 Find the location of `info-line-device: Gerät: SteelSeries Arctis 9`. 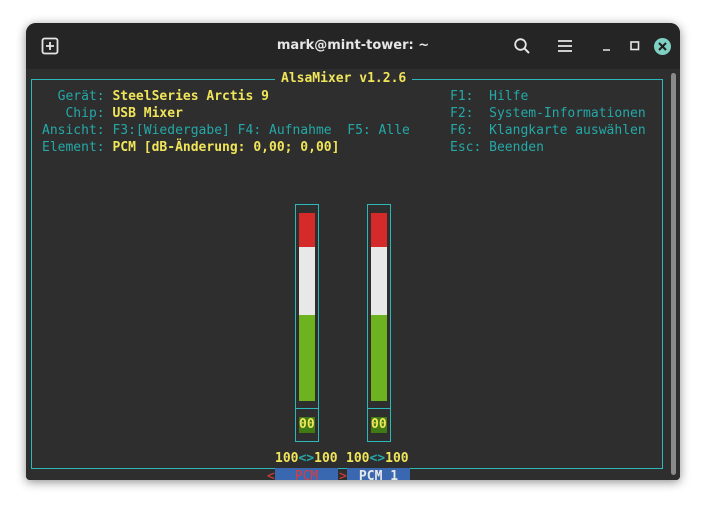

info-line-device: Gerät: SteelSeries Arctis 9 is located at coordinates (155, 96).